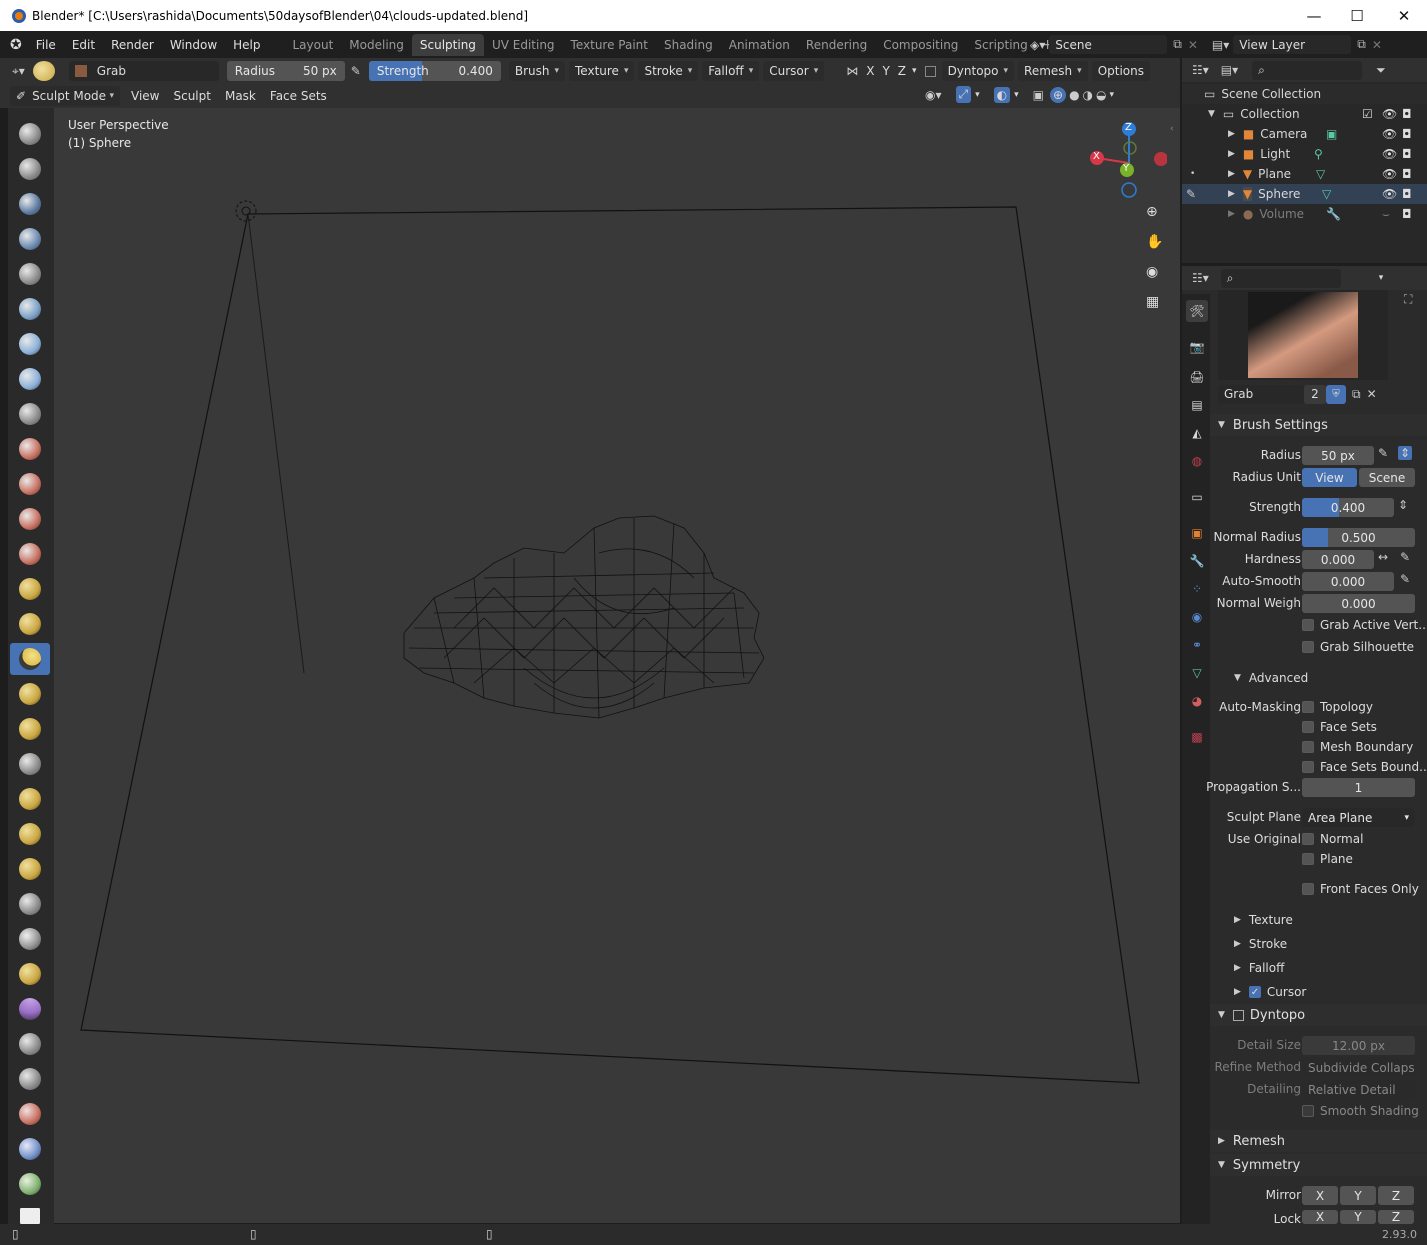 The height and width of the screenshot is (1245, 1427). I want to click on box-mask-tool, so click(30, 1114).